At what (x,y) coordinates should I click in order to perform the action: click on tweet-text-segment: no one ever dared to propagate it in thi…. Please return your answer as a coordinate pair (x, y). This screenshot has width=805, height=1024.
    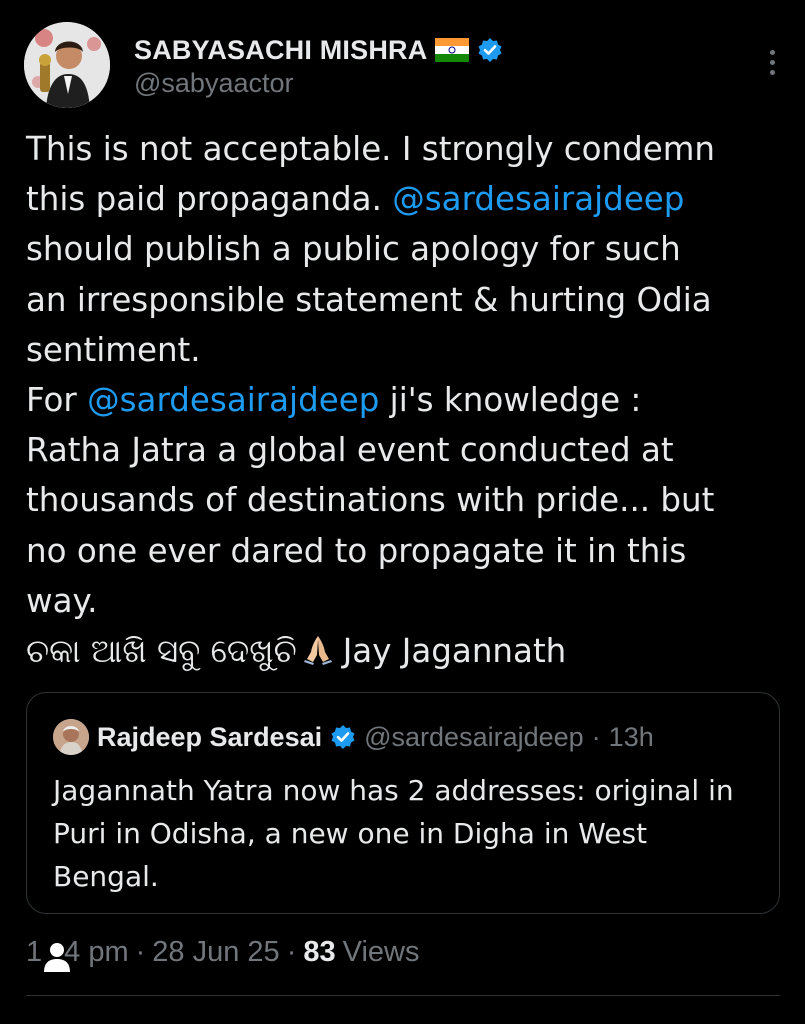
    Looking at the image, I should click on (356, 550).